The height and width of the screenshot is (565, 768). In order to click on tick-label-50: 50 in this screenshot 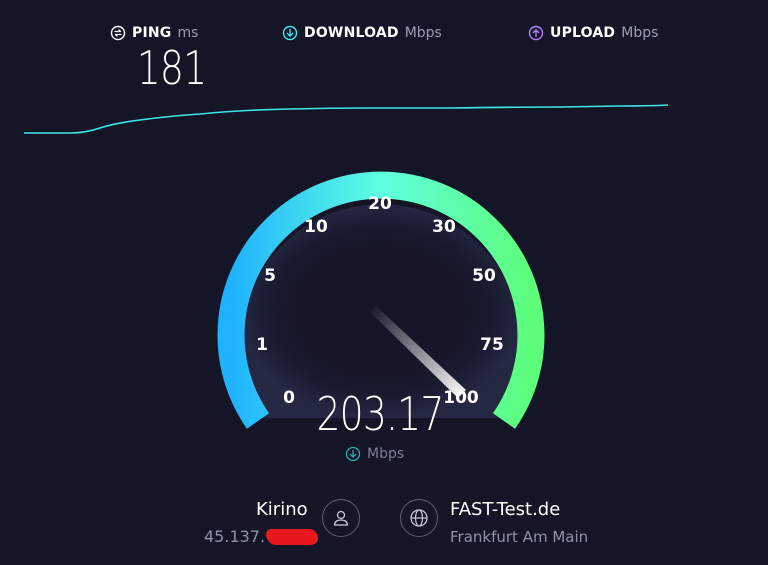, I will do `click(484, 276)`.